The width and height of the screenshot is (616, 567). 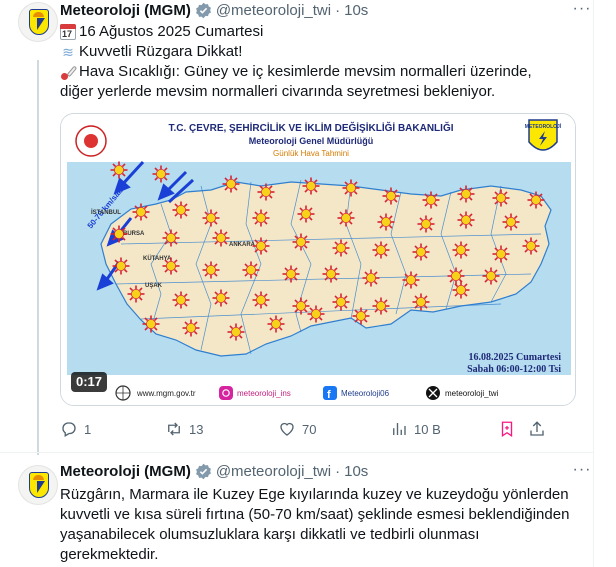 What do you see at coordinates (68, 52) in the screenshot?
I see `wind-icon: ≋` at bounding box center [68, 52].